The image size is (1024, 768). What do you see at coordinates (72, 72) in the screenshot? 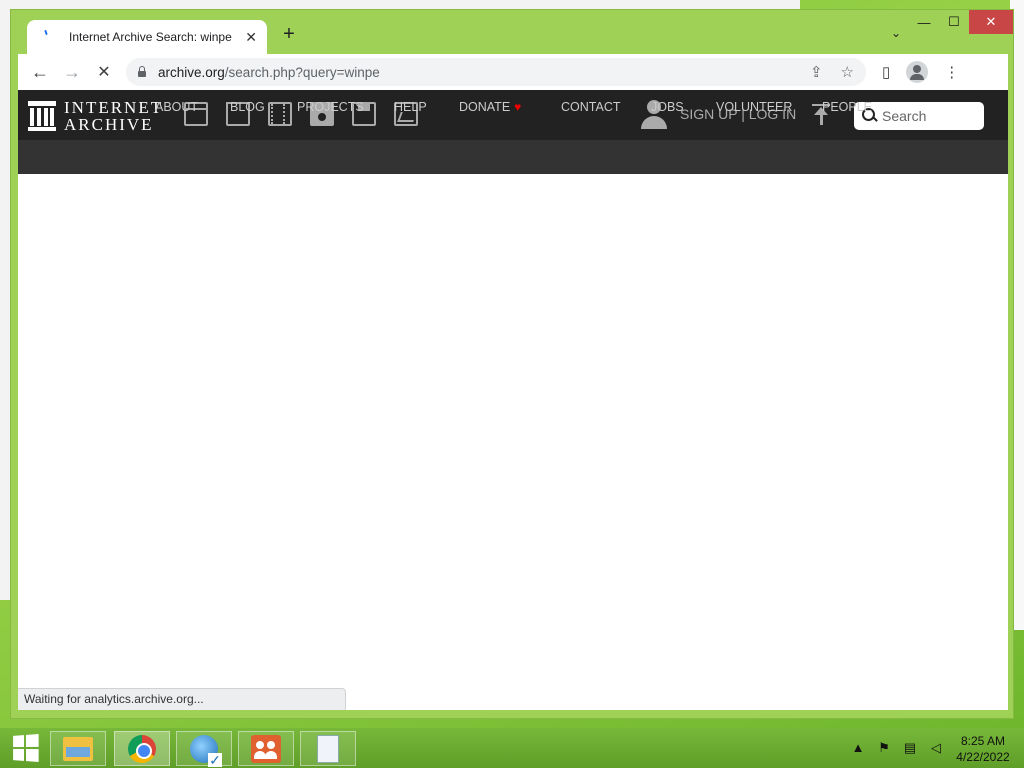
I see `forward-button: →` at bounding box center [72, 72].